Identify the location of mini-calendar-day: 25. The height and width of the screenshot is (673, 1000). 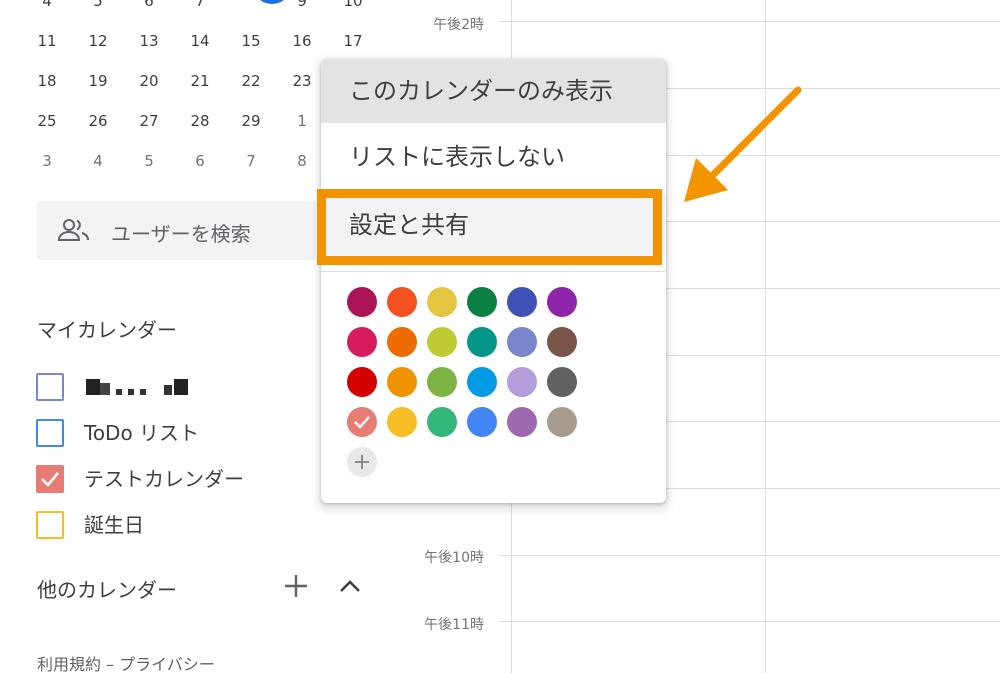
(47, 121).